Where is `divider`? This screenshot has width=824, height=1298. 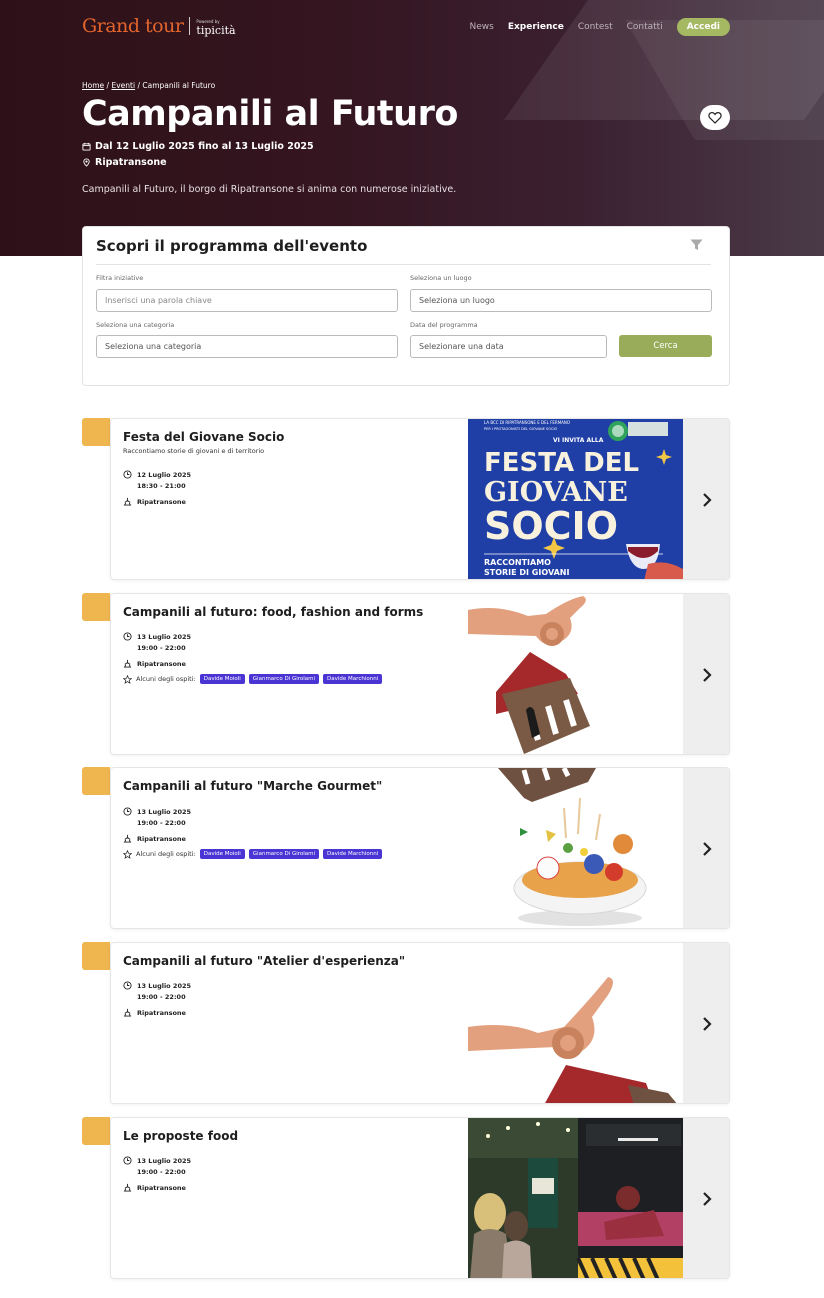 divider is located at coordinates (403, 264).